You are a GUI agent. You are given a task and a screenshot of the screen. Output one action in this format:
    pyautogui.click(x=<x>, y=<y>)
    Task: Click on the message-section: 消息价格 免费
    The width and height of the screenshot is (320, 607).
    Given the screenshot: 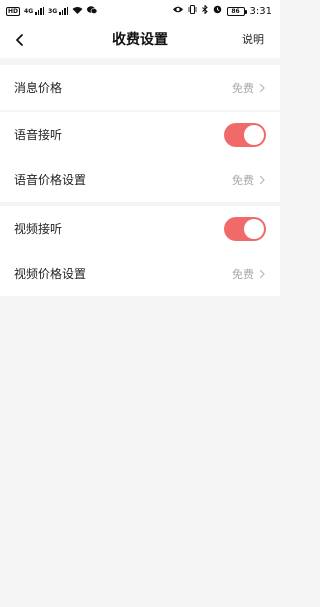 What is the action you would take?
    pyautogui.click(x=140, y=87)
    